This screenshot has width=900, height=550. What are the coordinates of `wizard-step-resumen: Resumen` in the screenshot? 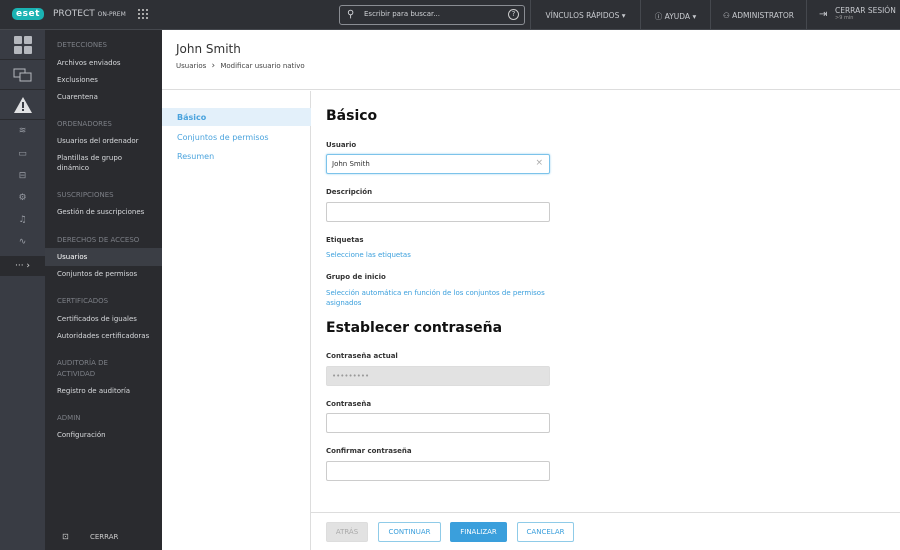 It's located at (236, 156).